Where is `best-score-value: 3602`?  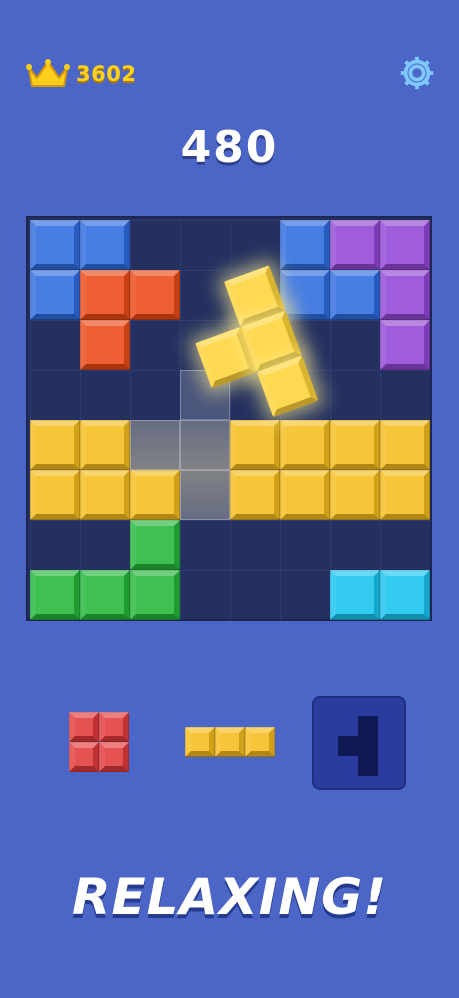
best-score-value: 3602 is located at coordinates (106, 74).